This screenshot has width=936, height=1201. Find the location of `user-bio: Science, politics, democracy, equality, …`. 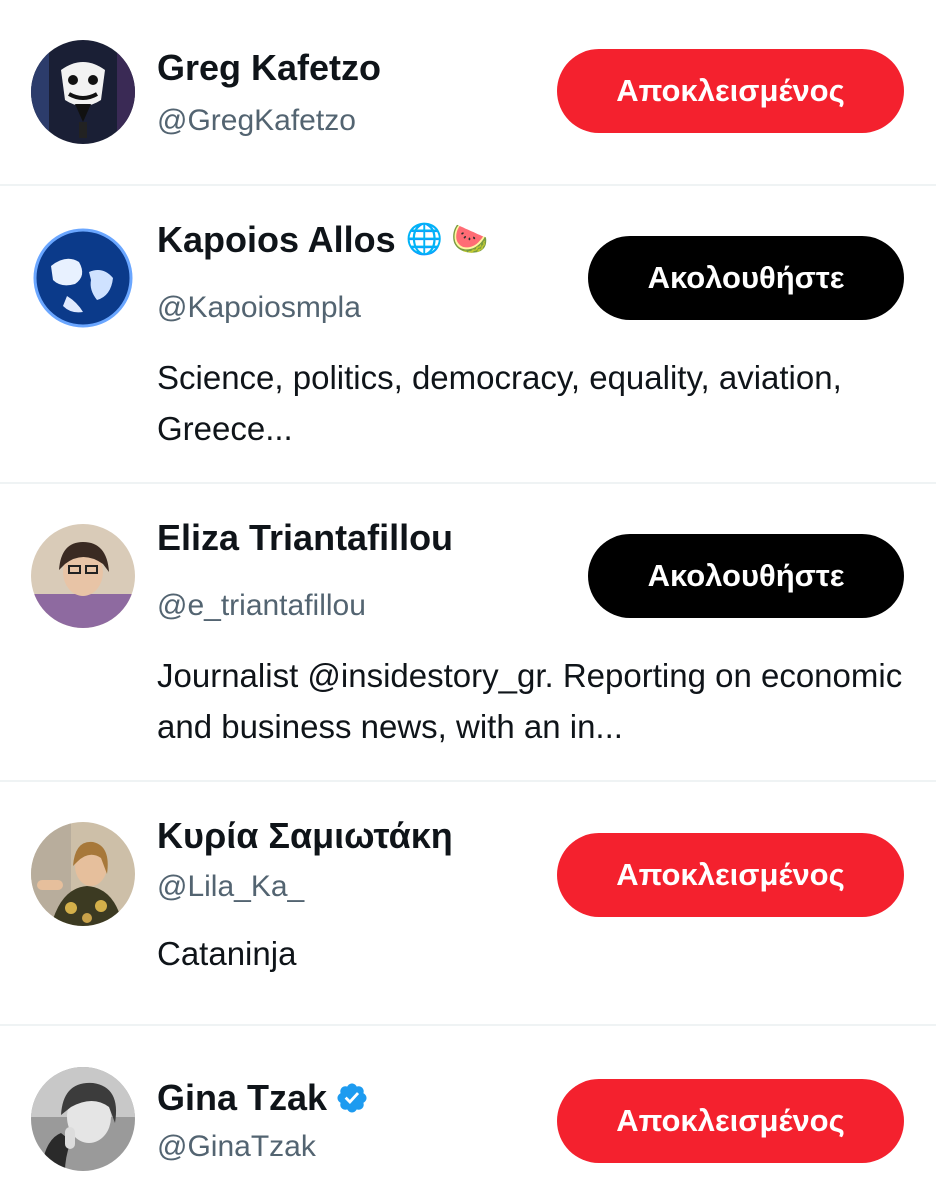

user-bio: Science, politics, democracy, equality, … is located at coordinates (499, 403).